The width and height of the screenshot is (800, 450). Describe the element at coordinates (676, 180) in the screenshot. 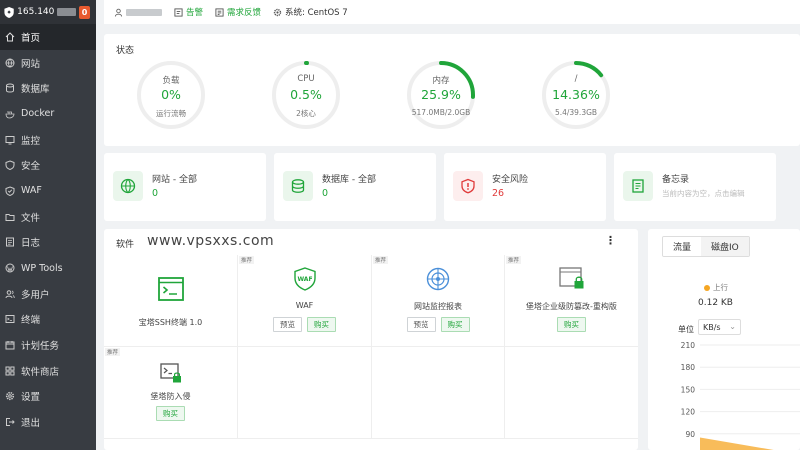

I see `overview-title: 备忘录` at that location.